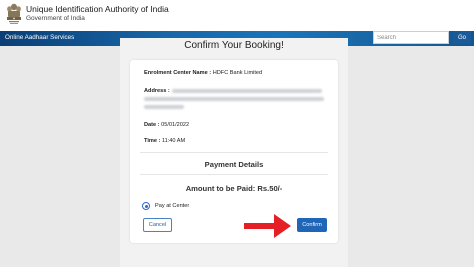 This screenshot has height=267, width=474. I want to click on search-input, so click(411, 37).